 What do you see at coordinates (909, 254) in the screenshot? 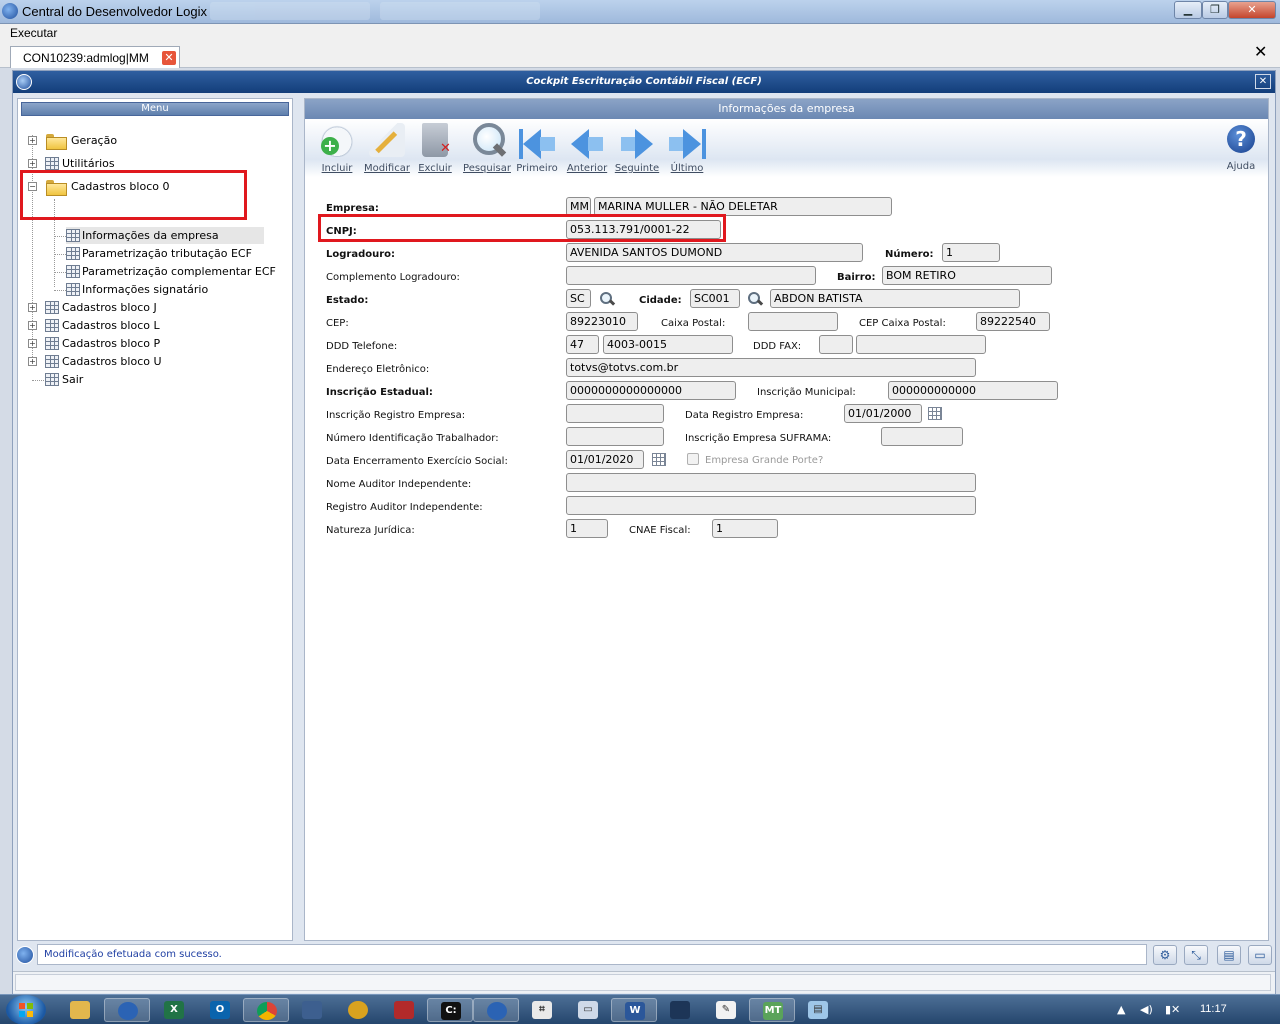
I see `numero-label: Número:` at bounding box center [909, 254].